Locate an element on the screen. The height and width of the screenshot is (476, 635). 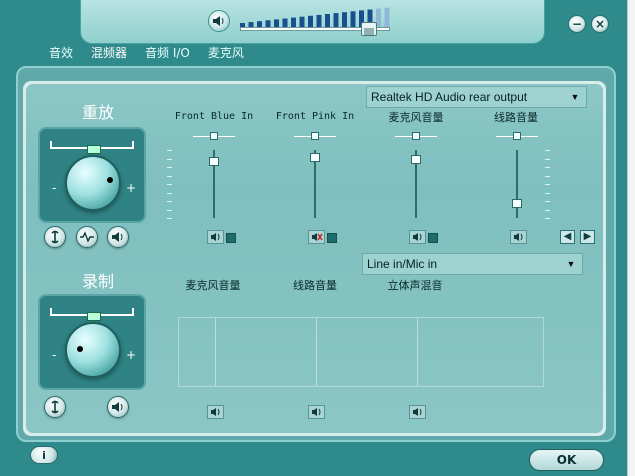
recording-balance-track is located at coordinates (92, 313).